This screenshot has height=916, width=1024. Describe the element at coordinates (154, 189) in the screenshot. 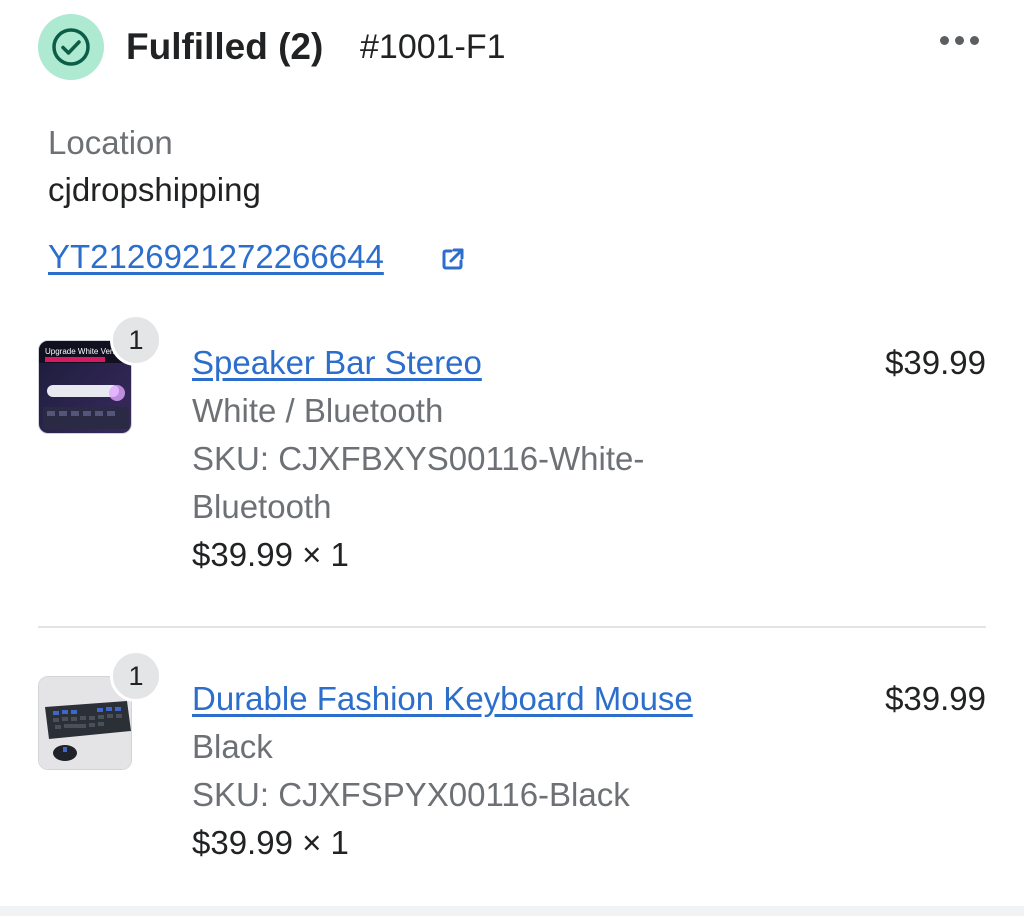

I see `location-value: cjdropshipping` at that location.